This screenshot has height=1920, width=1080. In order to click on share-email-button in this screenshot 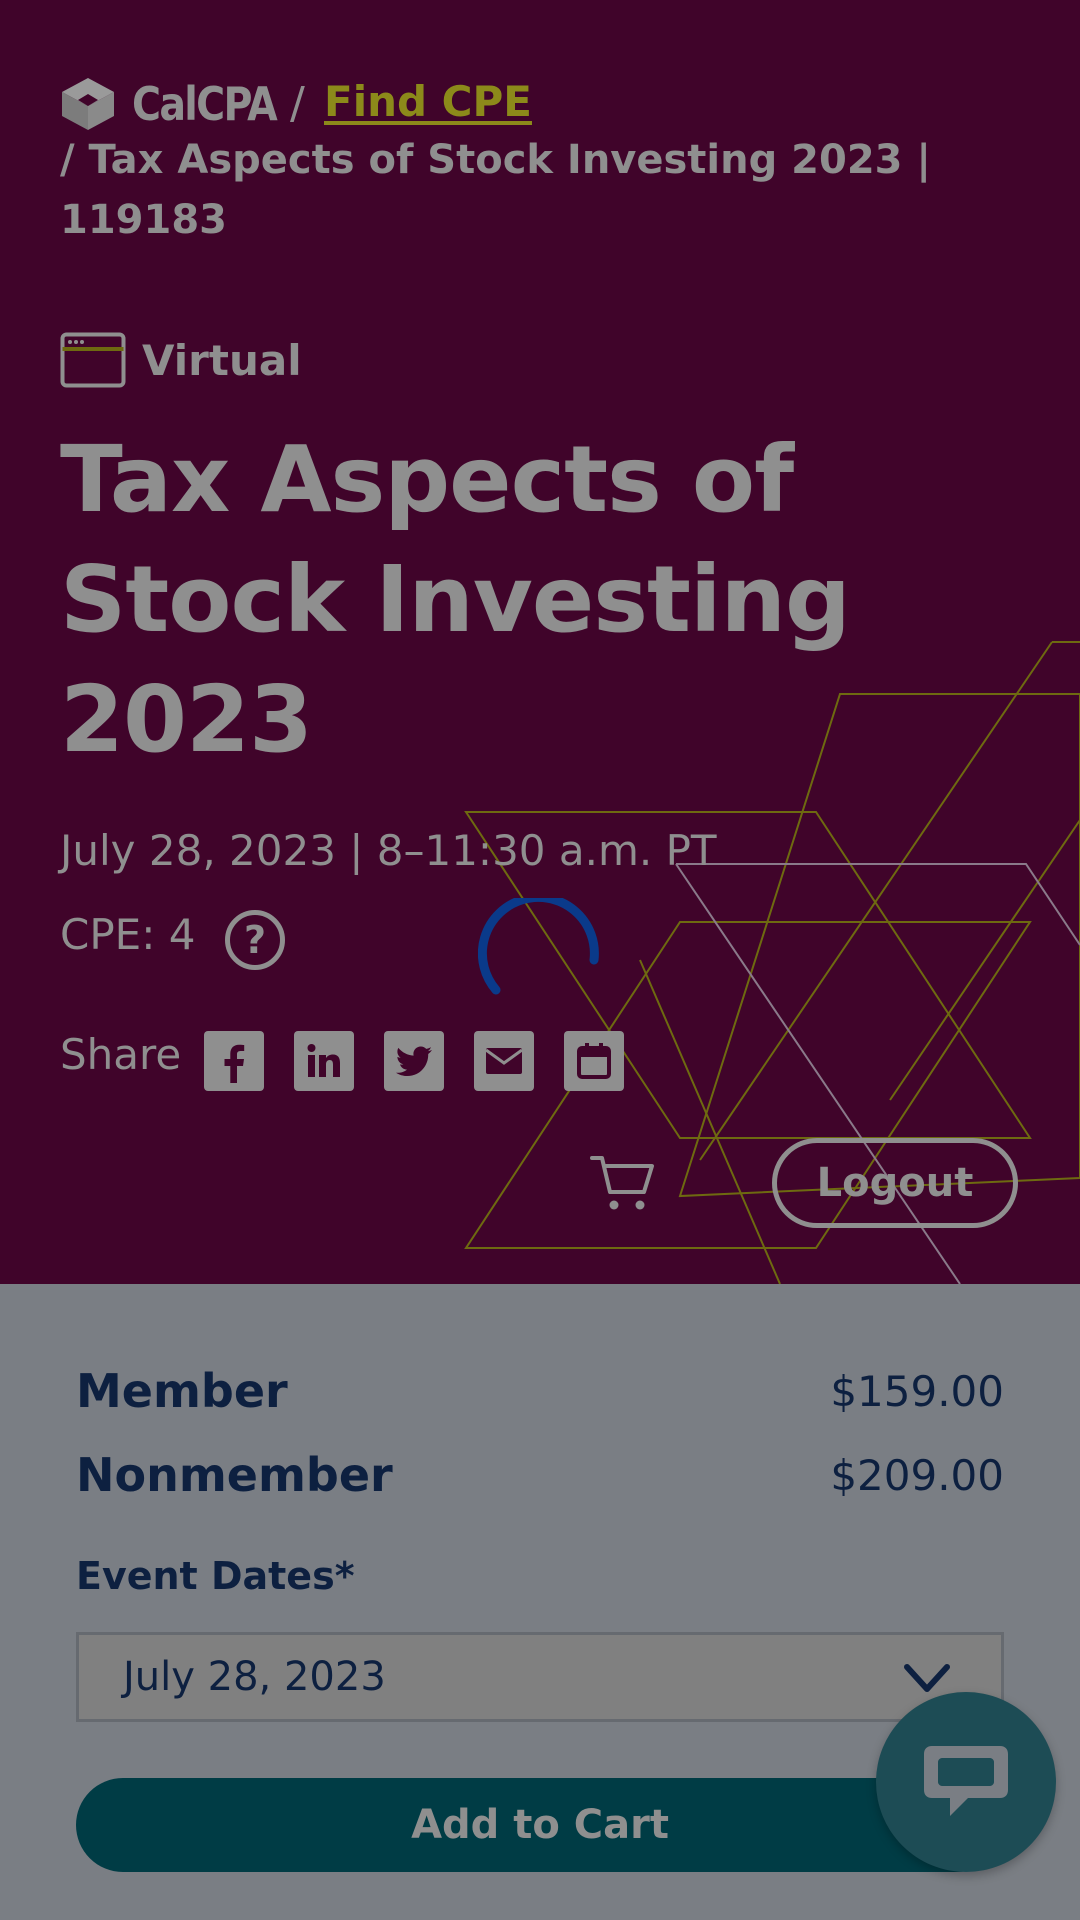, I will do `click(504, 1061)`.